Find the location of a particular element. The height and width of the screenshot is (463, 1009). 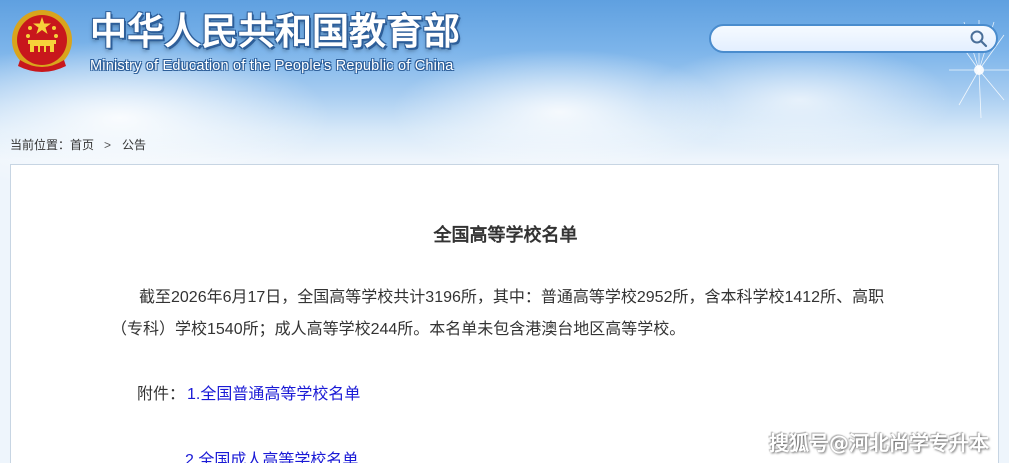

dandelion-decoration is located at coordinates (979, 69).